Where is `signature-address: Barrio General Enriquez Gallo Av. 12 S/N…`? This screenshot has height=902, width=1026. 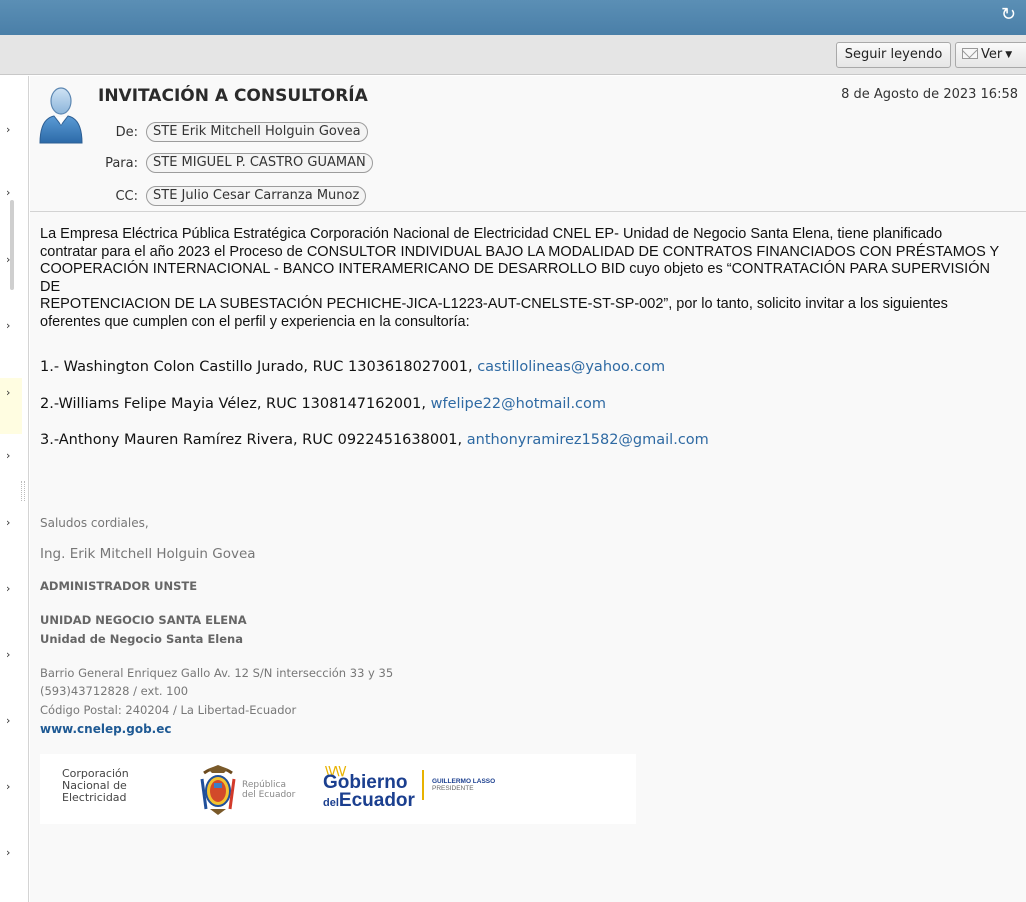
signature-address: Barrio General Enriquez Gallo Av. 12 S/N… is located at coordinates (217, 673).